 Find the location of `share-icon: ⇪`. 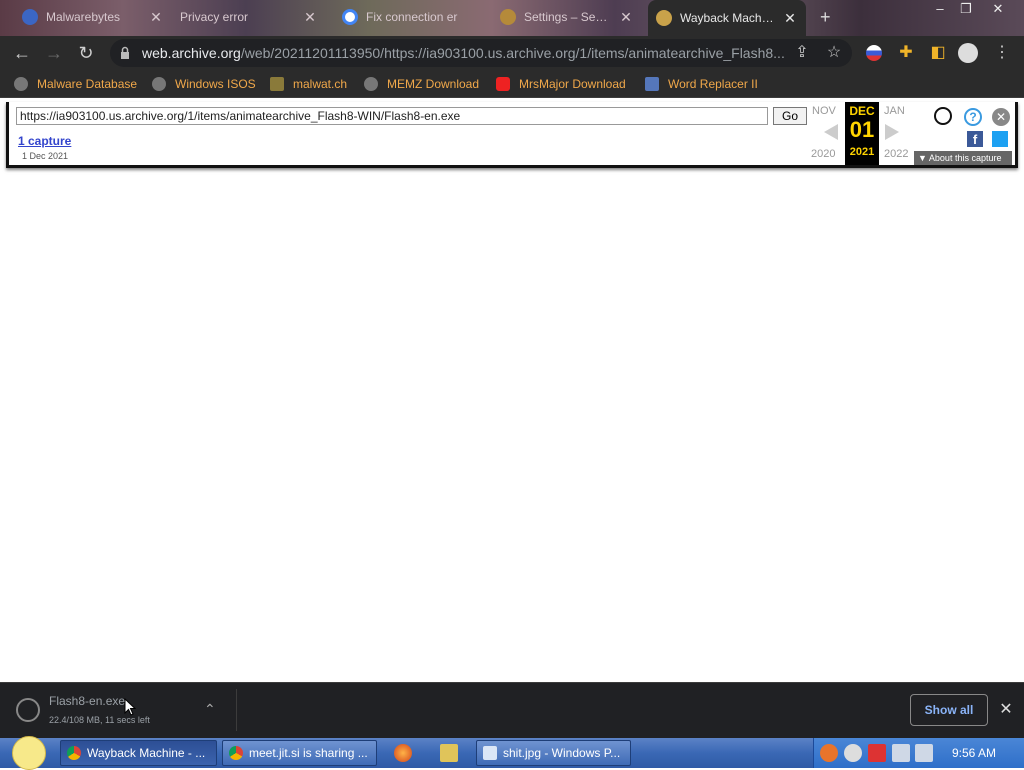

share-icon: ⇪ is located at coordinates (802, 53).